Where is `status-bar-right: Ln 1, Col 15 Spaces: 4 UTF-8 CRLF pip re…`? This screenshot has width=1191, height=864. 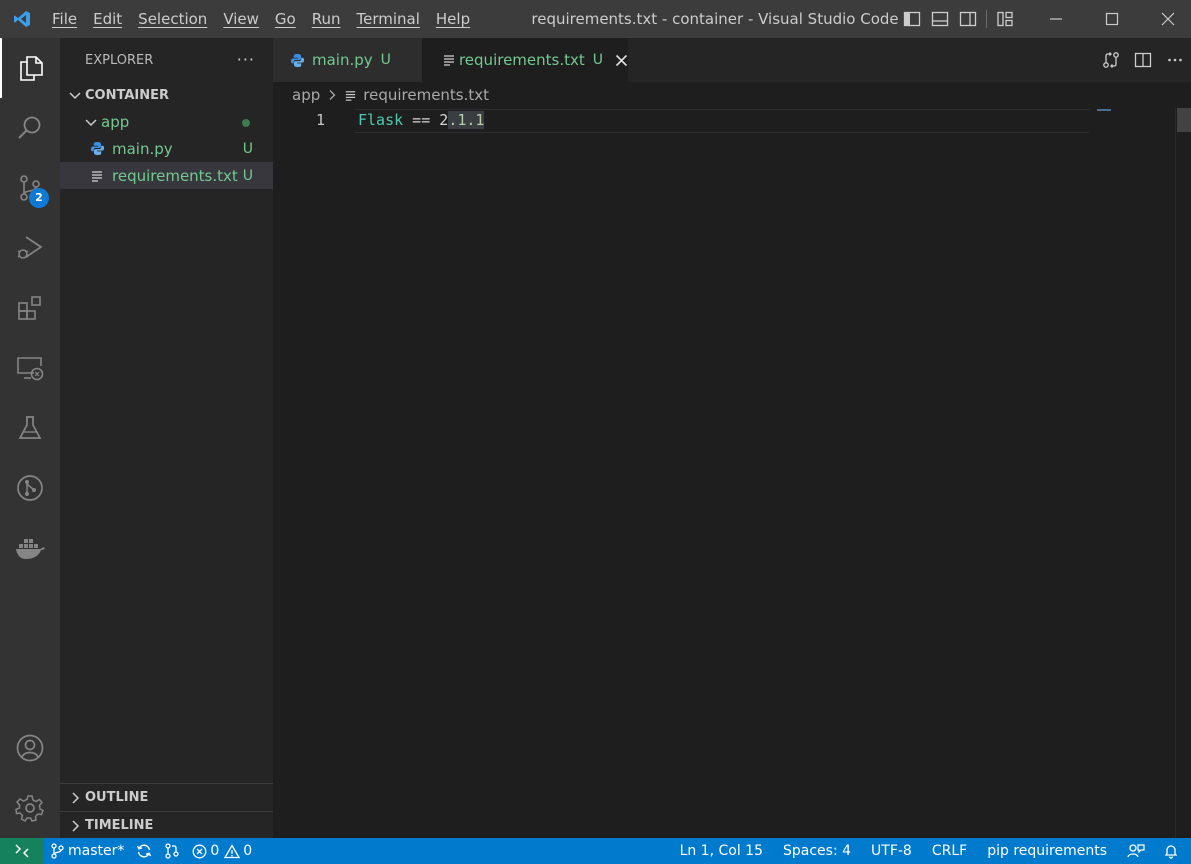 status-bar-right: Ln 1, Col 15 Spaces: 4 UTF-8 CRLF pip re… is located at coordinates (930, 851).